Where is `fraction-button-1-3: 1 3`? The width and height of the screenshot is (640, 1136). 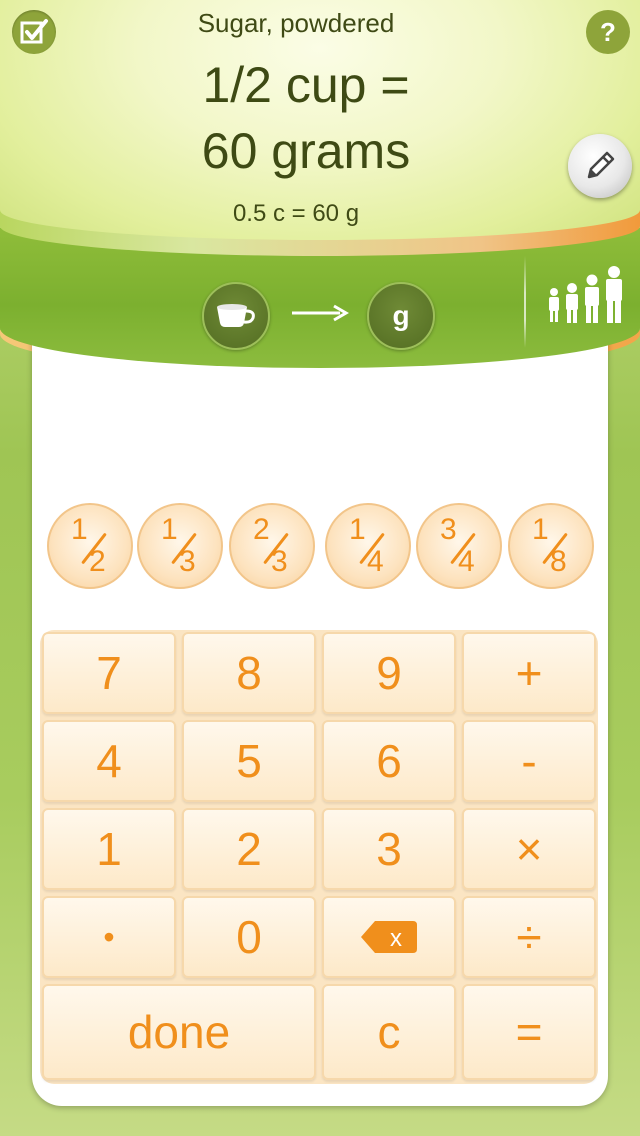
fraction-button-1-3: 1 3 is located at coordinates (180, 546).